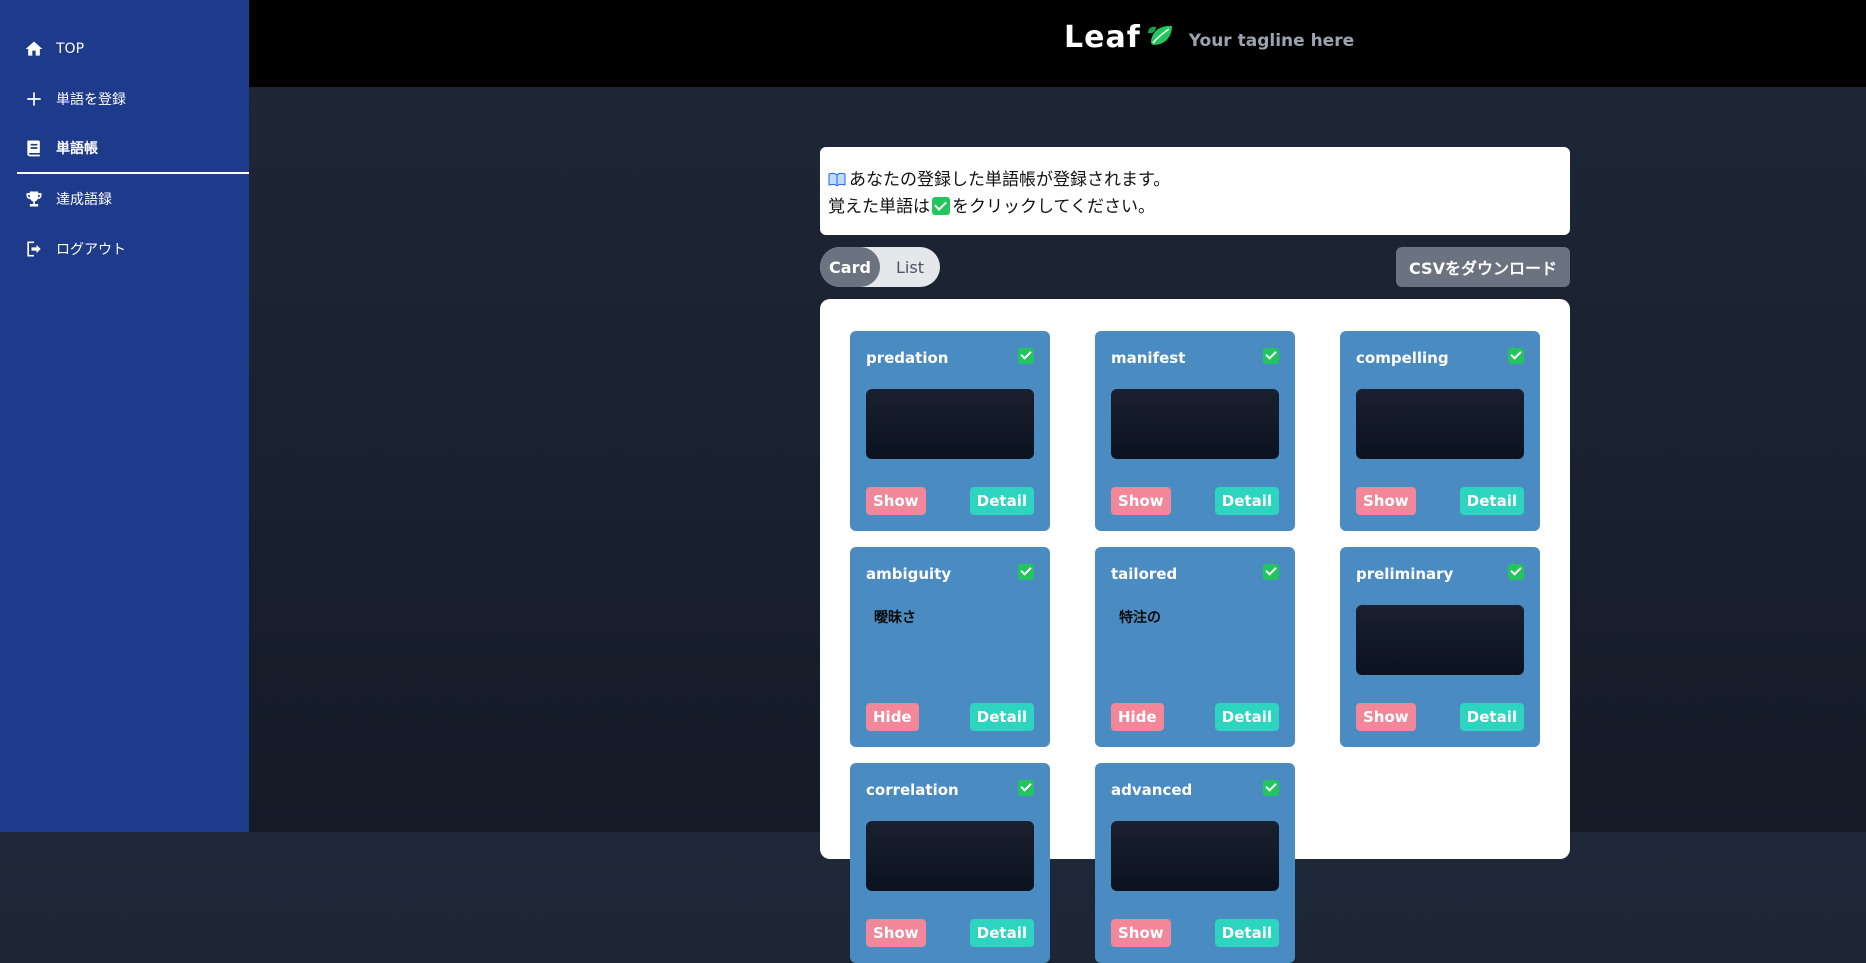 This screenshot has height=963, width=1866. Describe the element at coordinates (1402, 358) in the screenshot. I see `card-word: compelling` at that location.